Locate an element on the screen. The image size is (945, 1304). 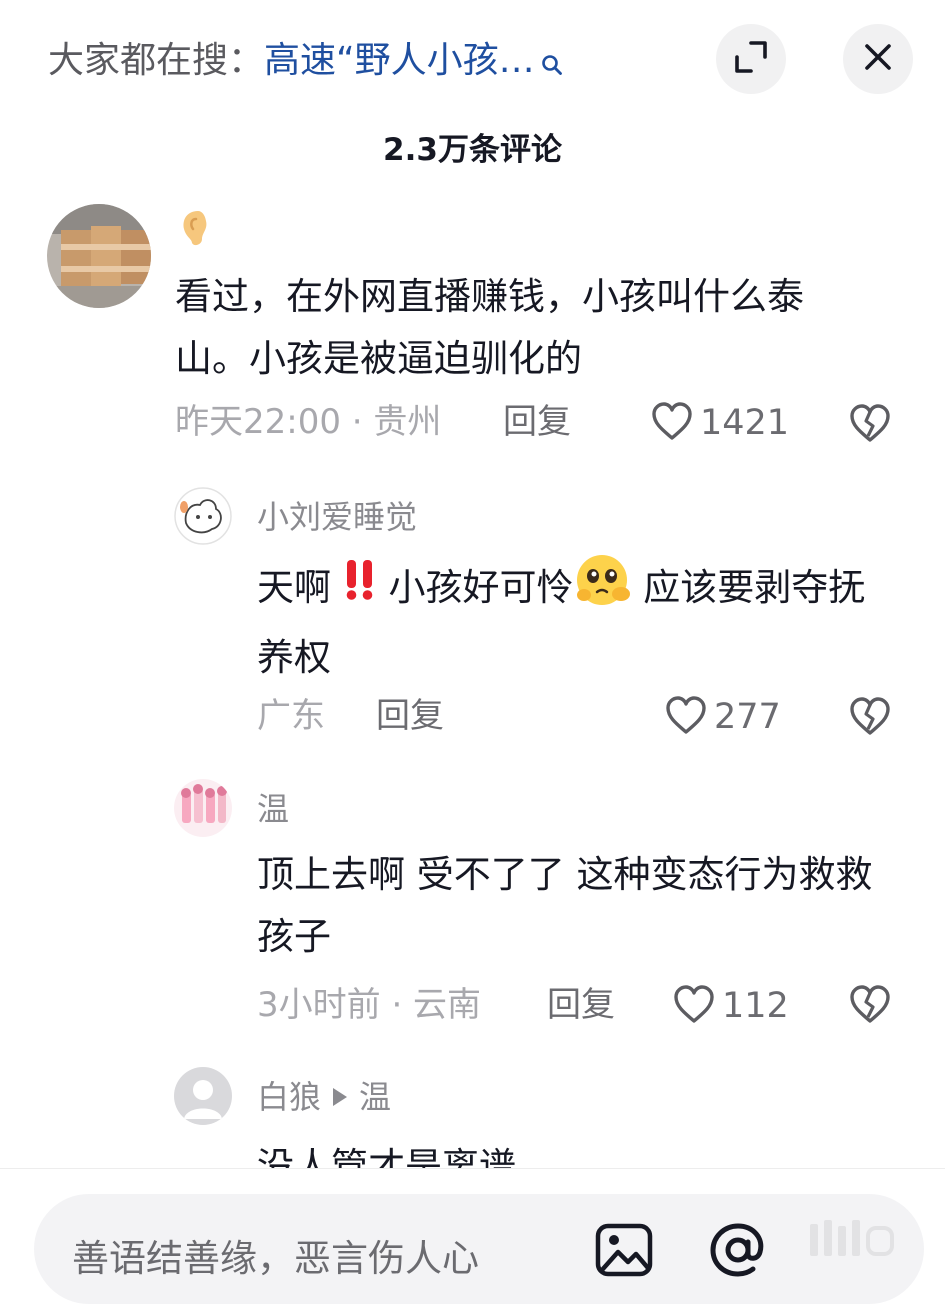
reply-username-row: 白狼 温 is located at coordinates (324, 1097).